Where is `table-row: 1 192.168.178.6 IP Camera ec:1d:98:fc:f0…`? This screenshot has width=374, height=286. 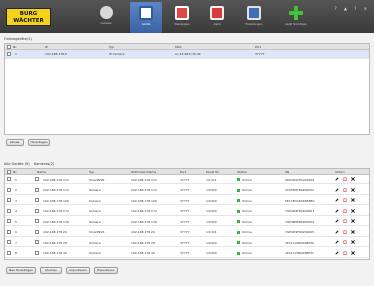
table-row: 1 192.168.178.6 IP Camera ec:1d:98:fc:f0… is located at coordinates (187, 54).